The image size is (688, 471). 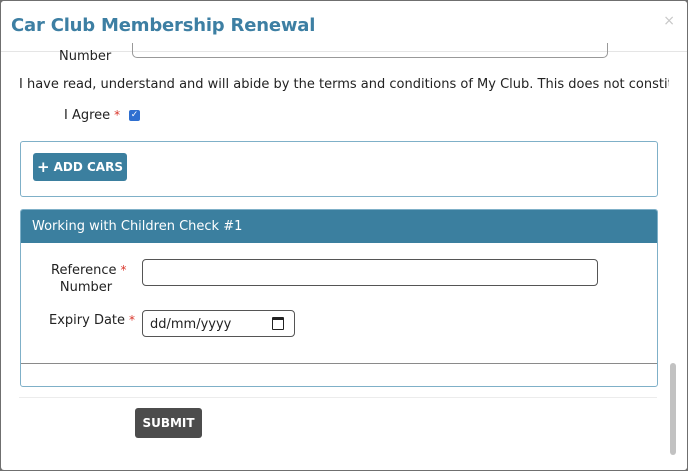 What do you see at coordinates (191, 324) in the screenshot?
I see `expiry-date-placeholder: dd/mm/yyyy` at bounding box center [191, 324].